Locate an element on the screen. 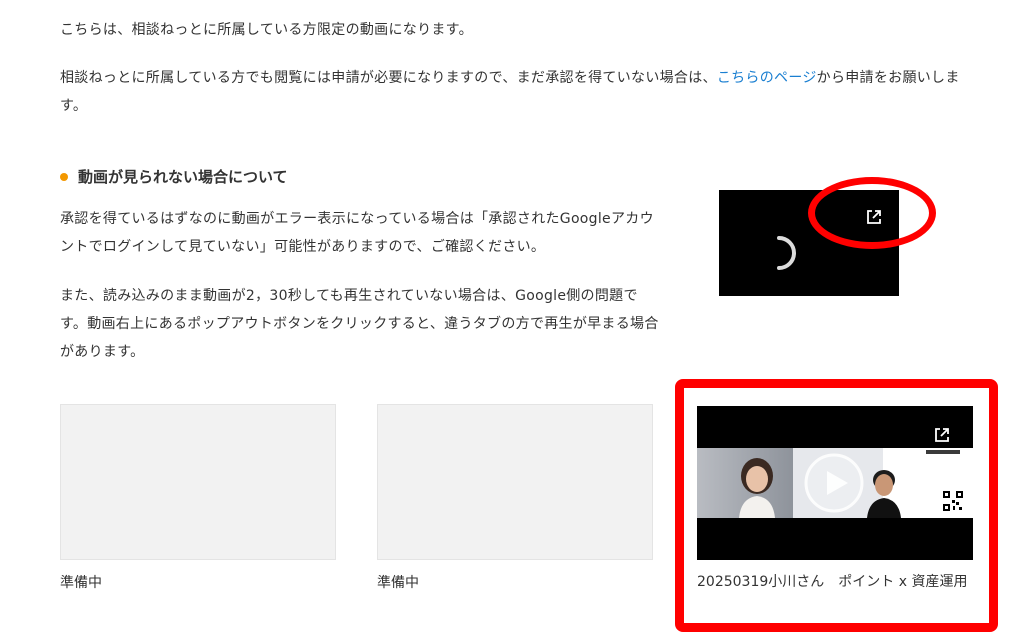 This screenshot has width=1024, height=635. play-icon is located at coordinates (834, 483).